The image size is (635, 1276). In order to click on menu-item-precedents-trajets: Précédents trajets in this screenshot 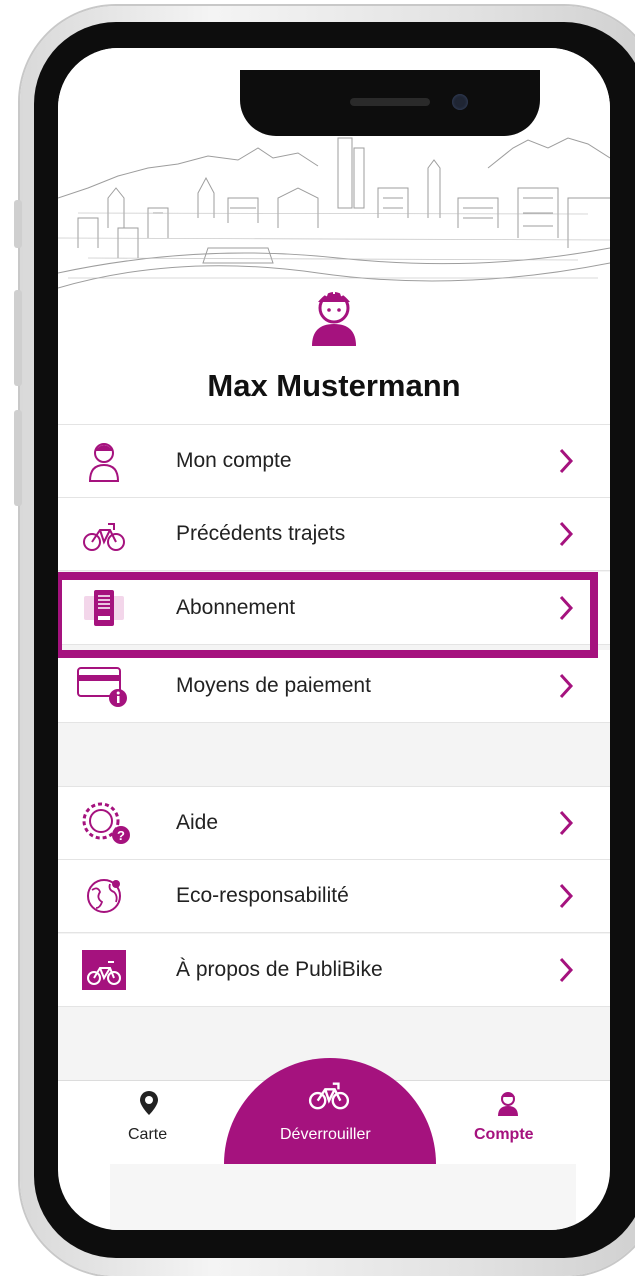, I will do `click(334, 534)`.